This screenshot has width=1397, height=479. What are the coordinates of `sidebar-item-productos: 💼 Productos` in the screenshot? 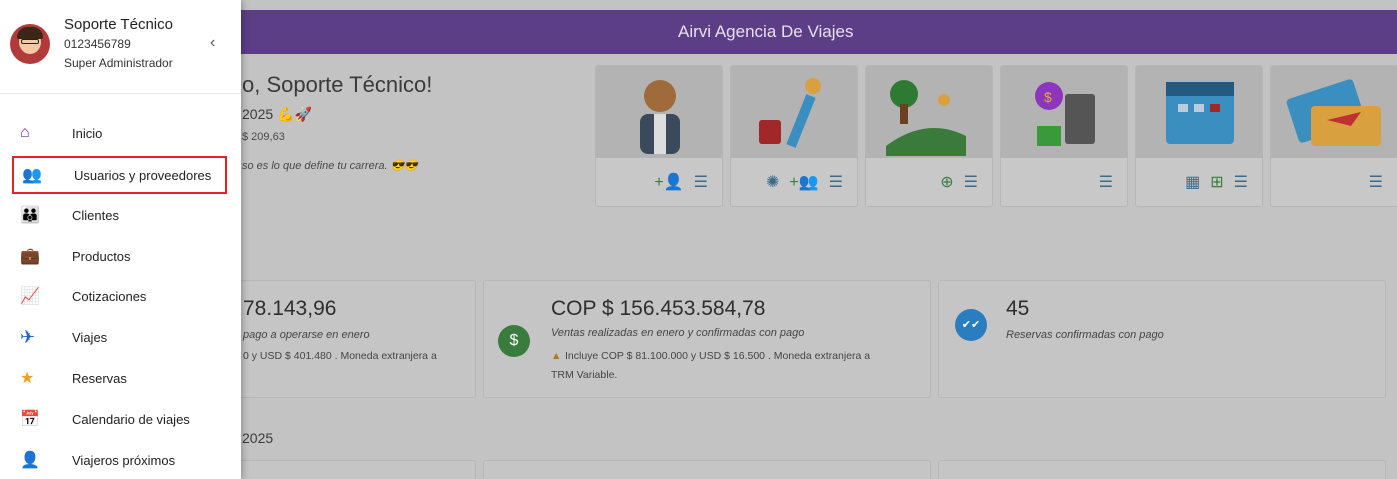 It's located at (119, 256).